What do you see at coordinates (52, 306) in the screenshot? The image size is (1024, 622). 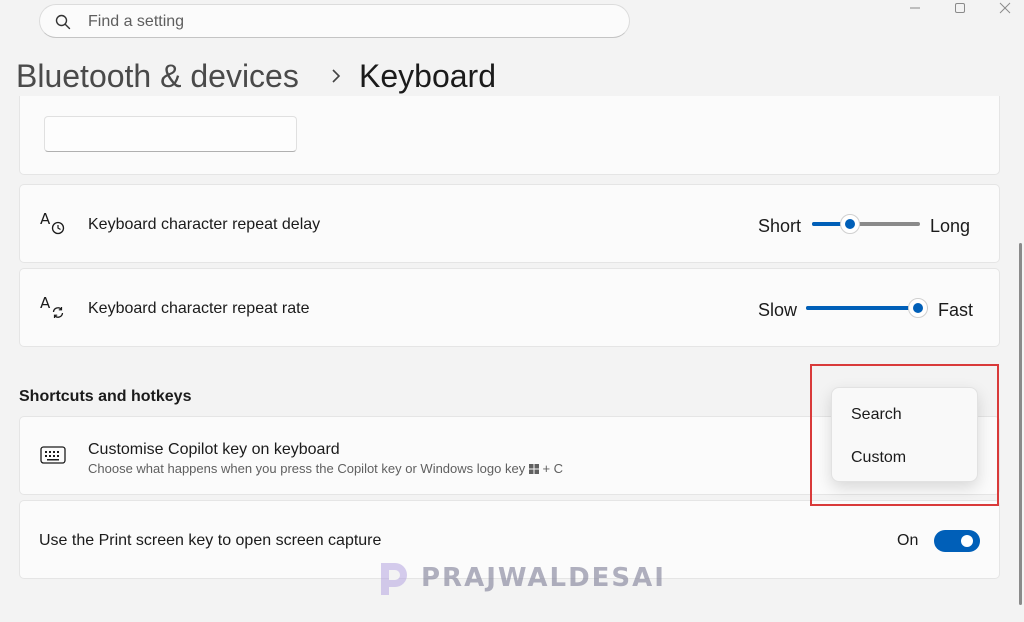 I see `repeat-rate-icon: A` at bounding box center [52, 306].